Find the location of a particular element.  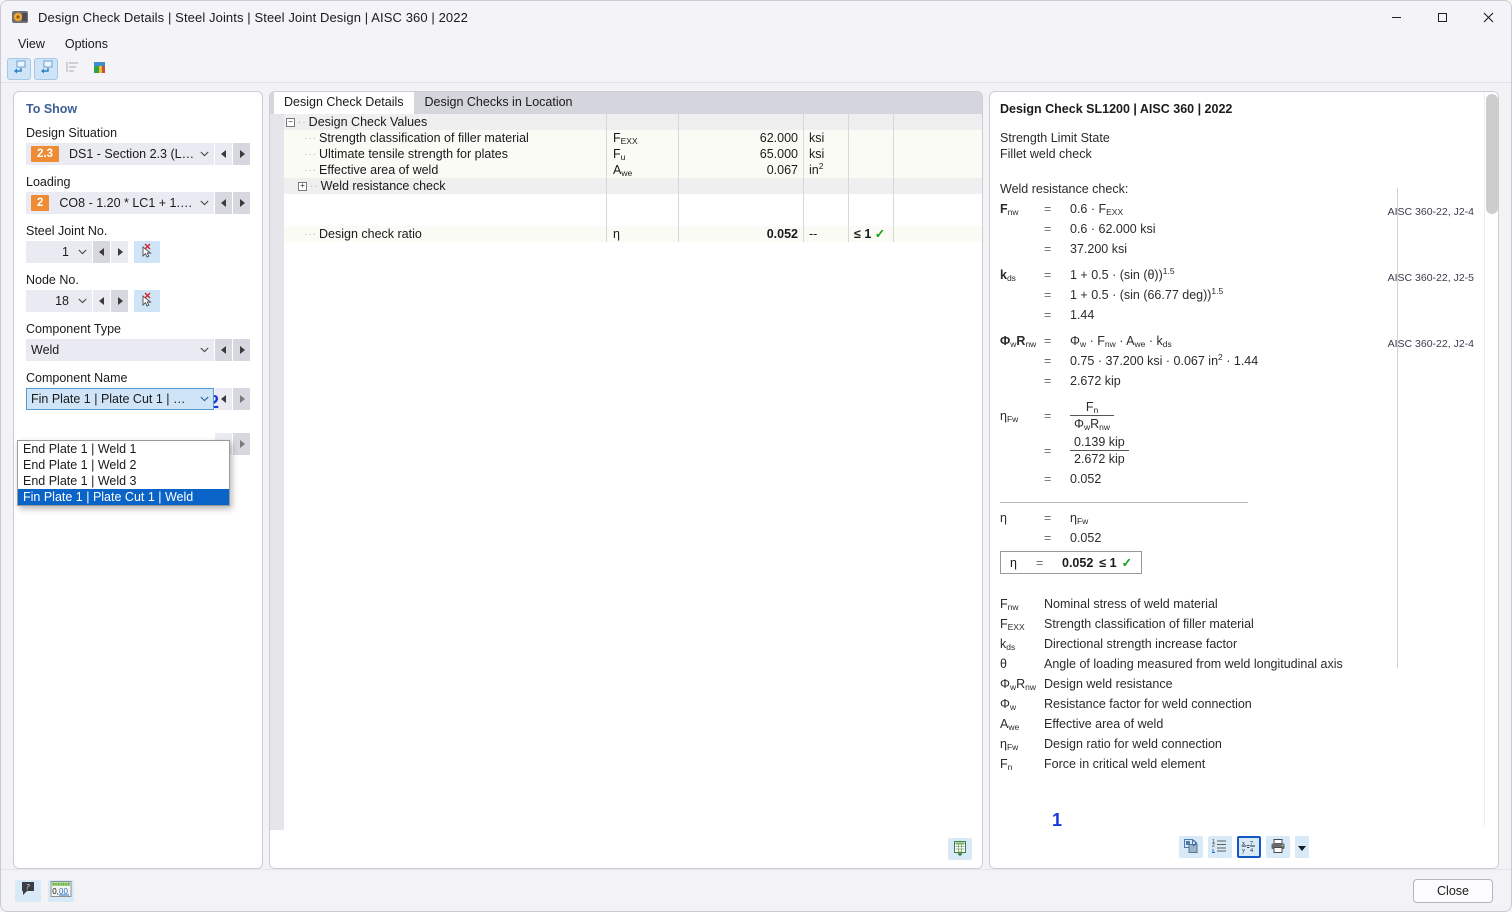

subgroup-value-cell is located at coordinates (740, 186).